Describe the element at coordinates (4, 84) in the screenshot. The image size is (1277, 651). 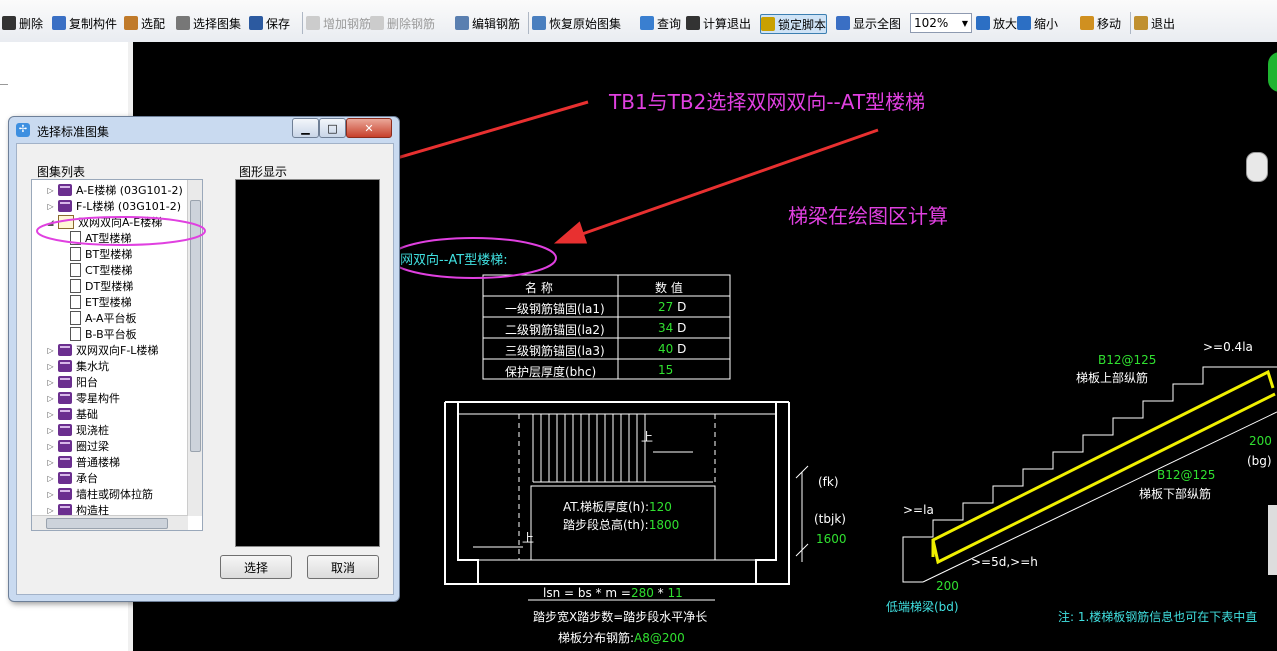
I see `left-panel-grip` at that location.